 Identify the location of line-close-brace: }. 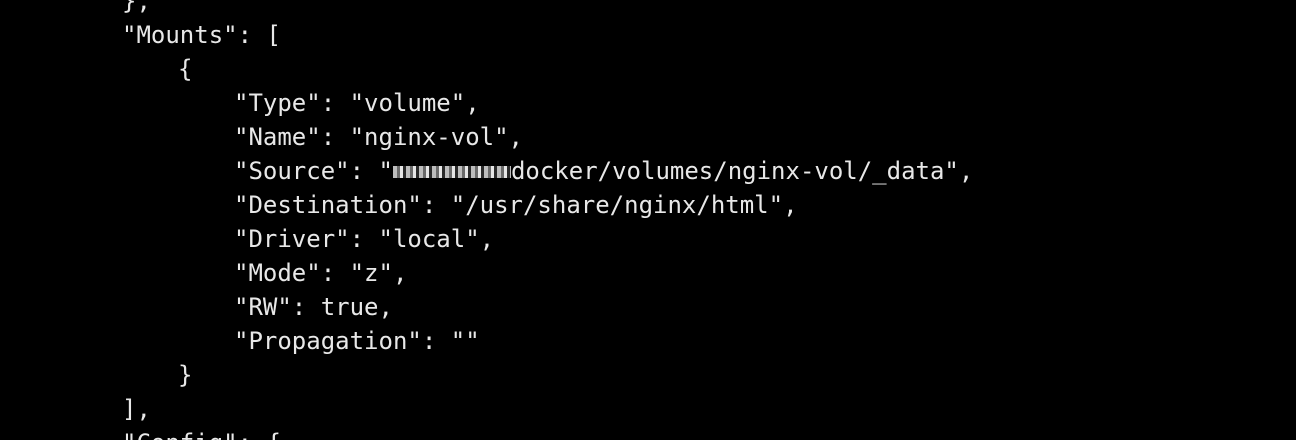
(185, 375).